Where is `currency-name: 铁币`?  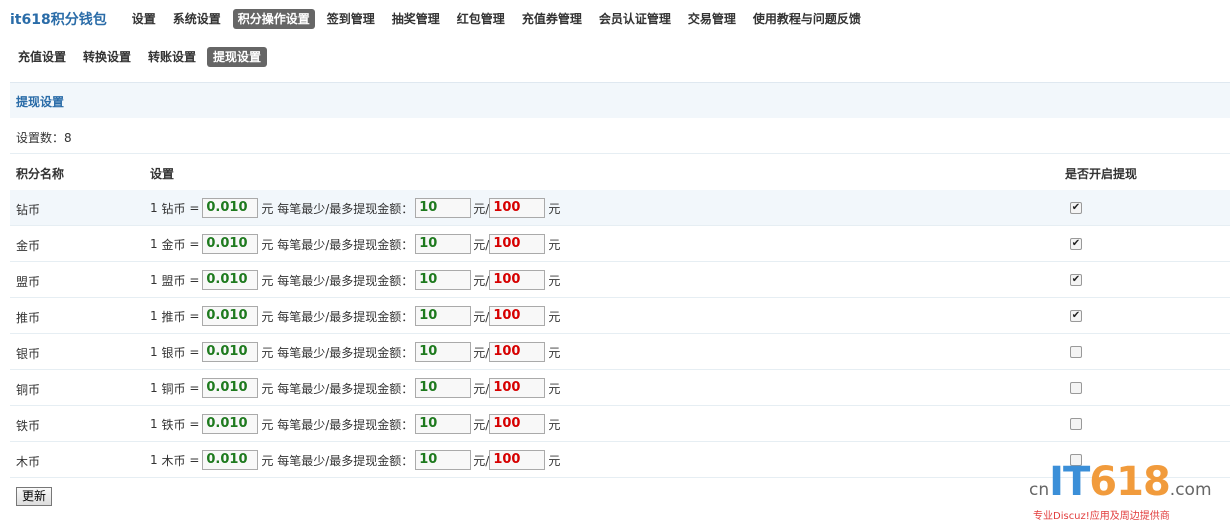
currency-name: 铁币 is located at coordinates (28, 426).